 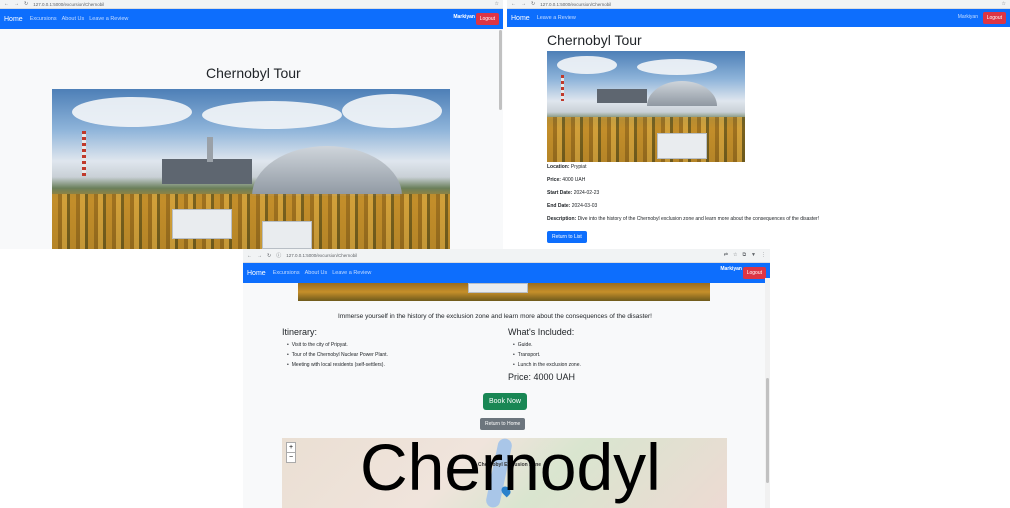 I want to click on zoom-in-button: +, so click(x=291, y=447).